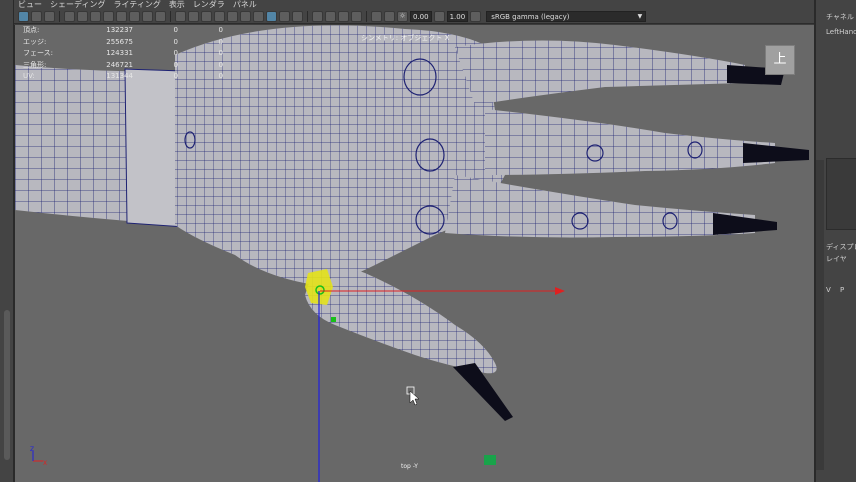 This screenshot has width=856, height=482. I want to click on svg-text: Z, so click(32, 449).